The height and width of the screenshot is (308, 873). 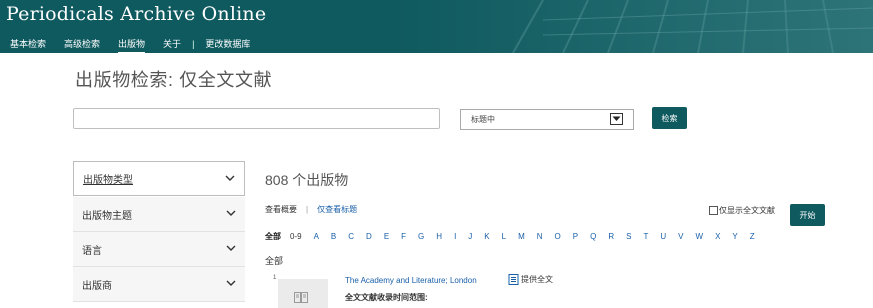 What do you see at coordinates (386, 236) in the screenshot?
I see `alpha-letter-e: E` at bounding box center [386, 236].